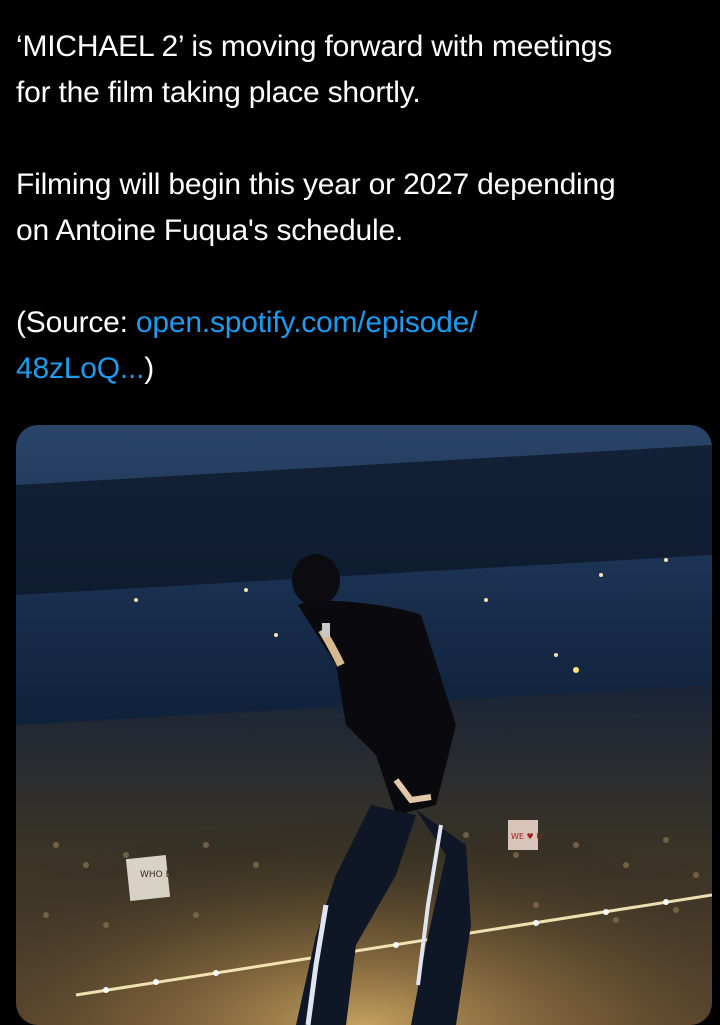 This screenshot has width=720, height=1025. I want to click on svg-text: WE ♥ U, so click(526, 836).